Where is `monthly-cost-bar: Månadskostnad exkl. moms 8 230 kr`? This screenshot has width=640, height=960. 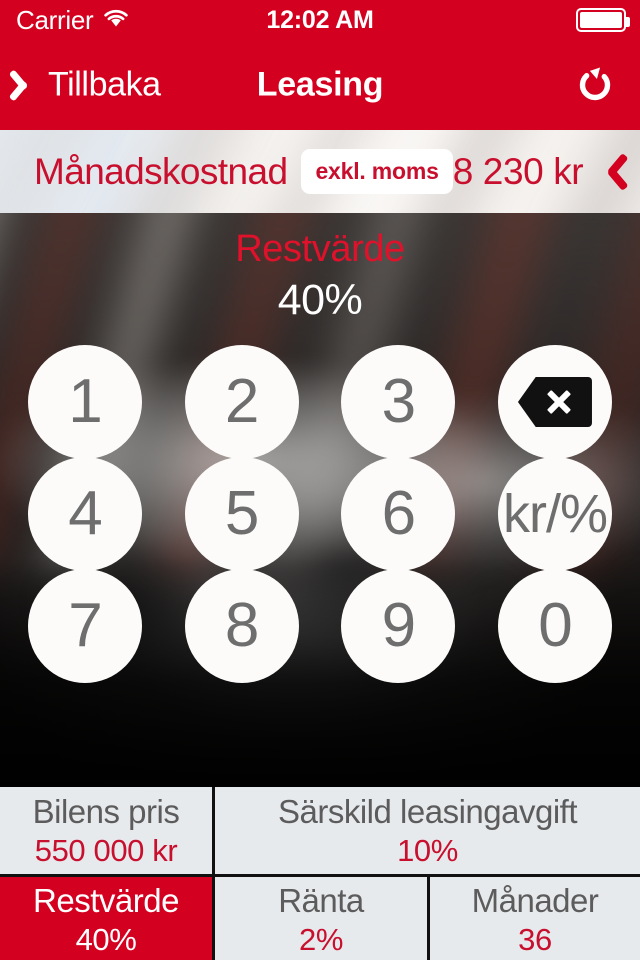
monthly-cost-bar: Månadskostnad exkl. moms 8 230 kr is located at coordinates (320, 171).